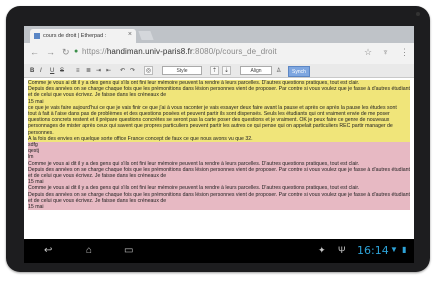 The width and height of the screenshot is (437, 281). What do you see at coordinates (37, 36) in the screenshot?
I see `favicon-icon` at bounding box center [37, 36].